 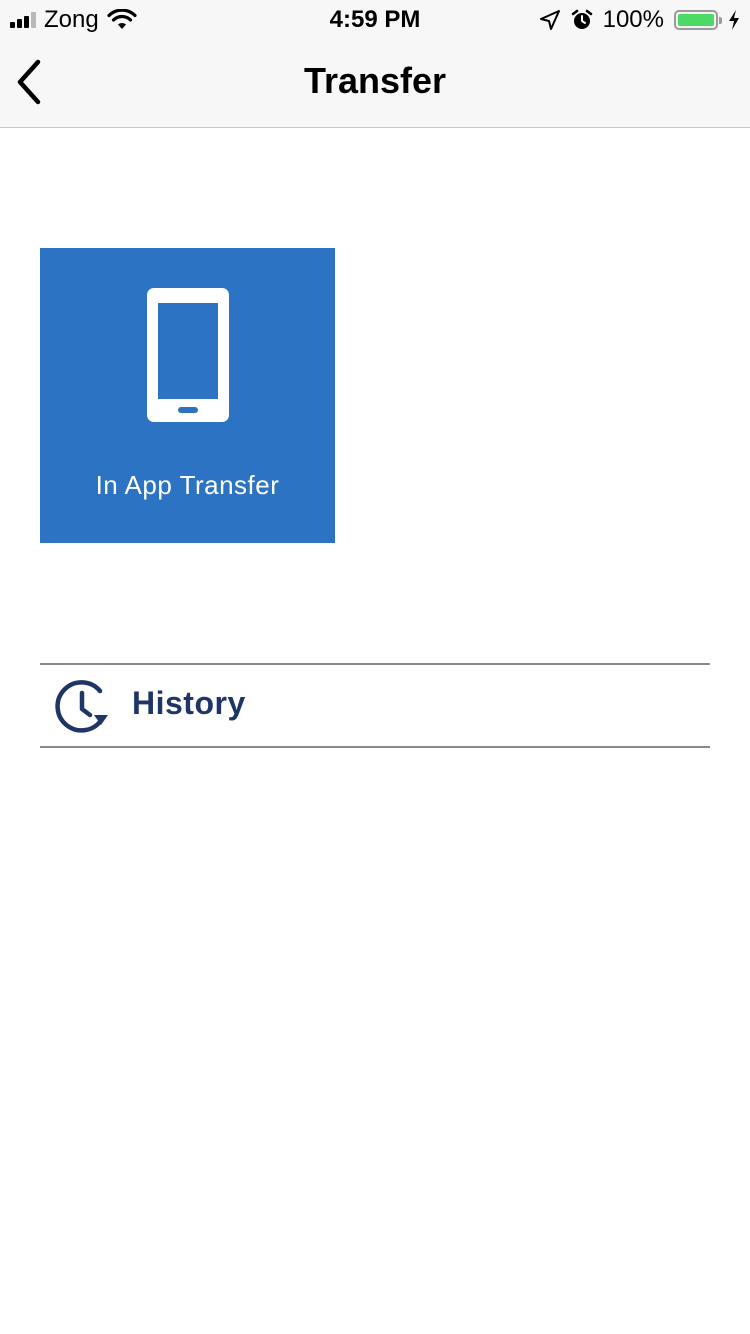 I want to click on battery-fill, so click(x=696, y=20).